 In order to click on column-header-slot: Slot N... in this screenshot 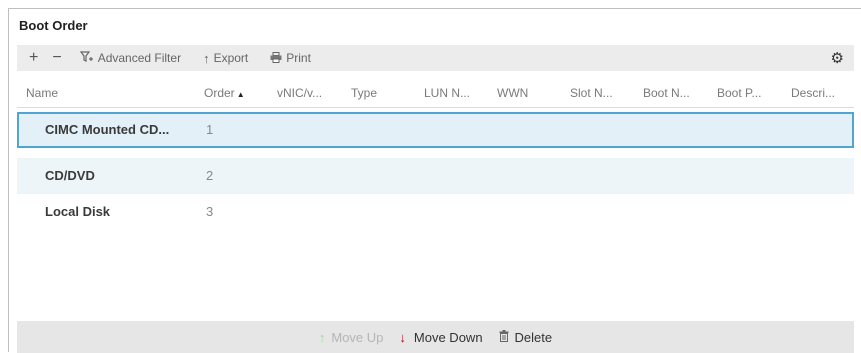, I will do `click(591, 93)`.